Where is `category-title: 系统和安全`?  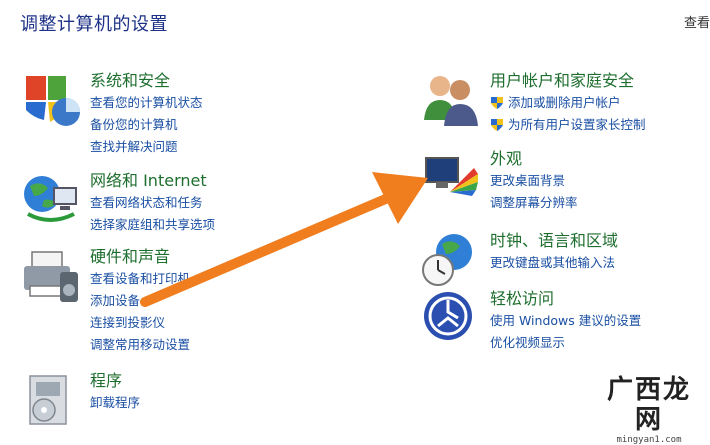 category-title: 系统和安全 is located at coordinates (210, 81).